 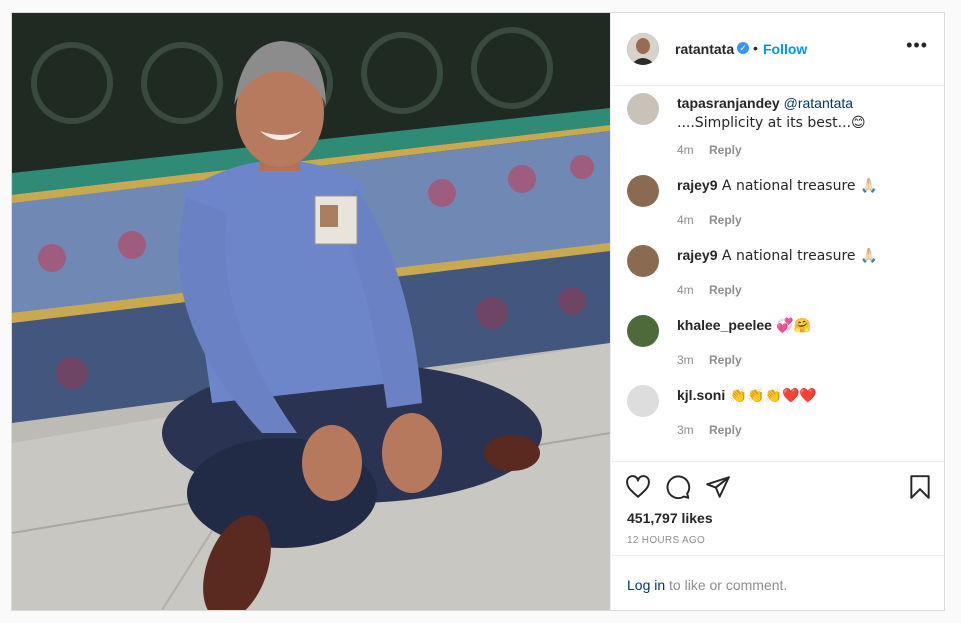 I want to click on author-username: ratantata, so click(x=704, y=49).